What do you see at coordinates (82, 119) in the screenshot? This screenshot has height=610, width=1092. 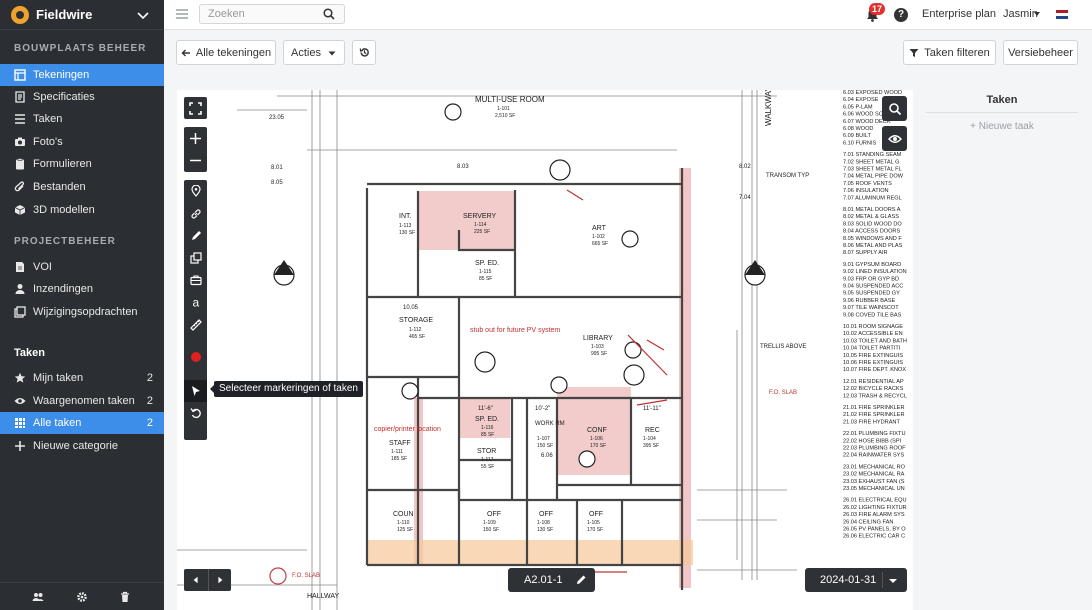 I see `sidebar-item-tasks: Taken` at bounding box center [82, 119].